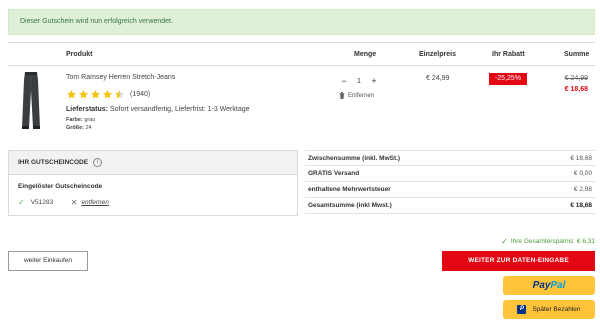  What do you see at coordinates (581, 205) in the screenshot?
I see `grand-total-value: € 18,68` at bounding box center [581, 205].